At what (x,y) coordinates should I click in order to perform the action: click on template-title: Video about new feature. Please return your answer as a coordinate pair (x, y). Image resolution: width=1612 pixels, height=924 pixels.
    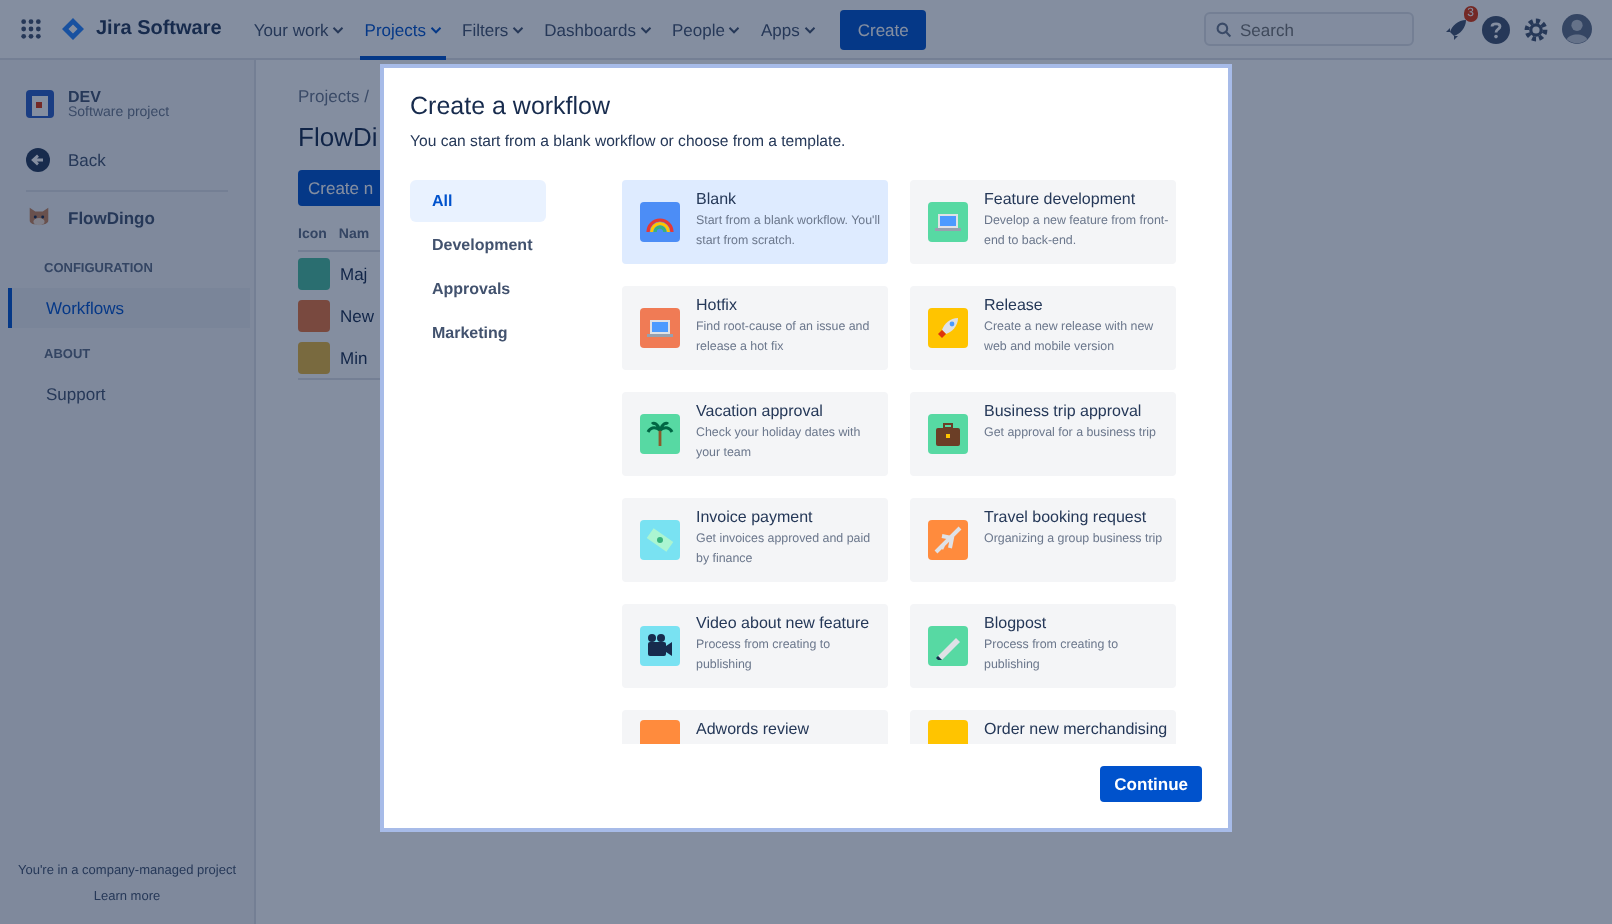
    Looking at the image, I should click on (784, 623).